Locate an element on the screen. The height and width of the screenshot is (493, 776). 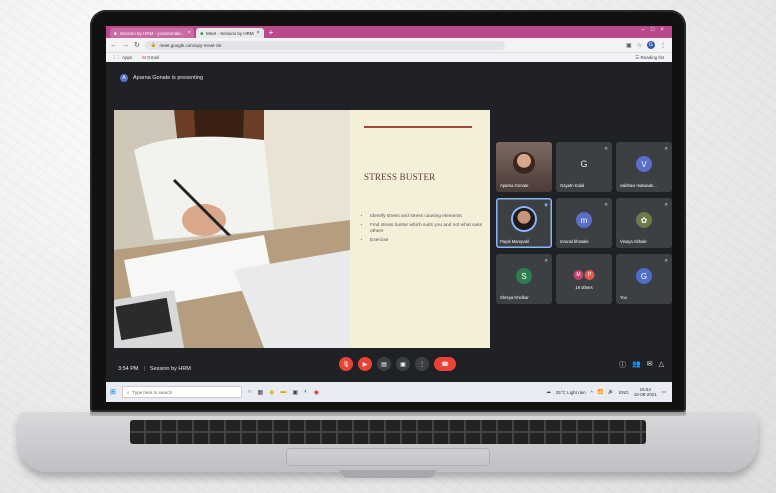
participant-avatar-icon: ✿ is located at coordinates (644, 220).